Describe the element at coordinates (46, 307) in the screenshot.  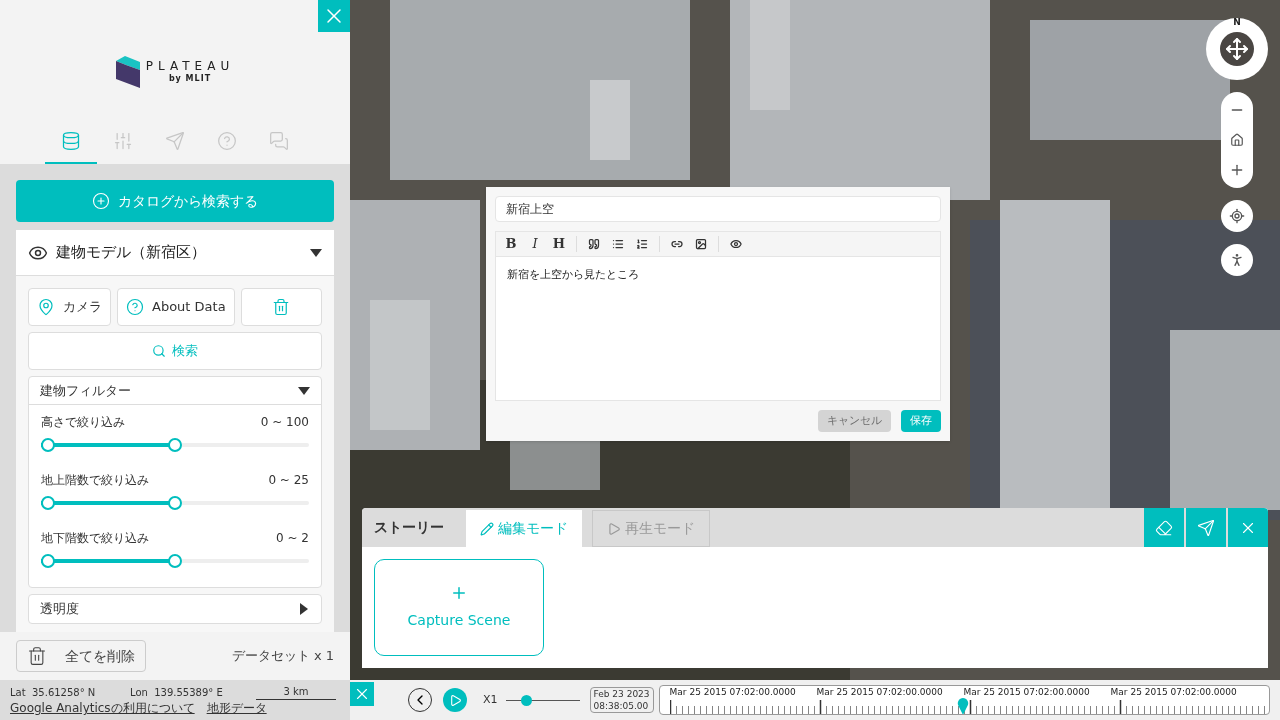
I see `map-pin-icon` at that location.